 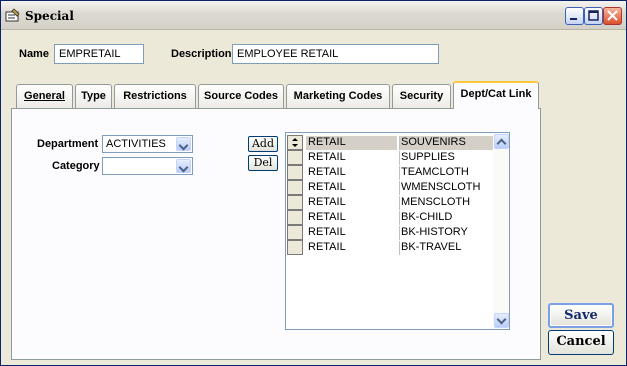 I want to click on list-row: RETAIL BK-TRAVEL, so click(x=390, y=247).